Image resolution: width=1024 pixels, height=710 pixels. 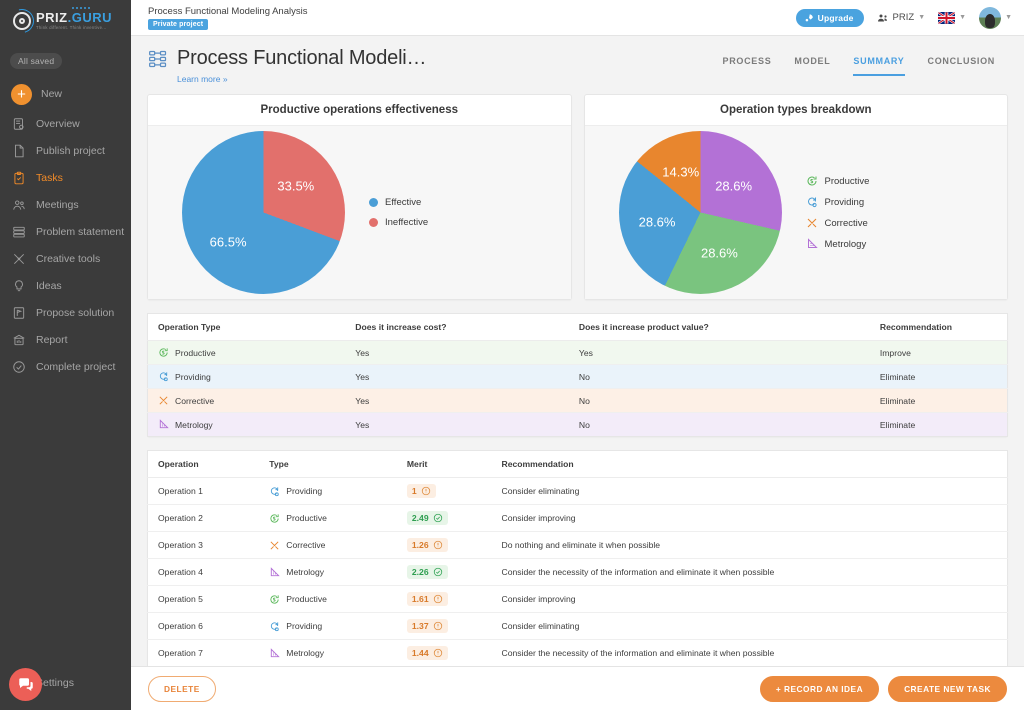 I want to click on plus-icon: +, so click(x=21, y=94).